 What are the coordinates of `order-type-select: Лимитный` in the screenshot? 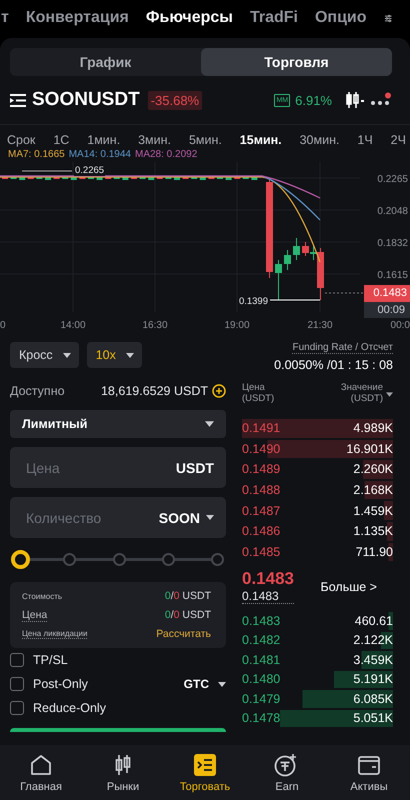 It's located at (118, 424).